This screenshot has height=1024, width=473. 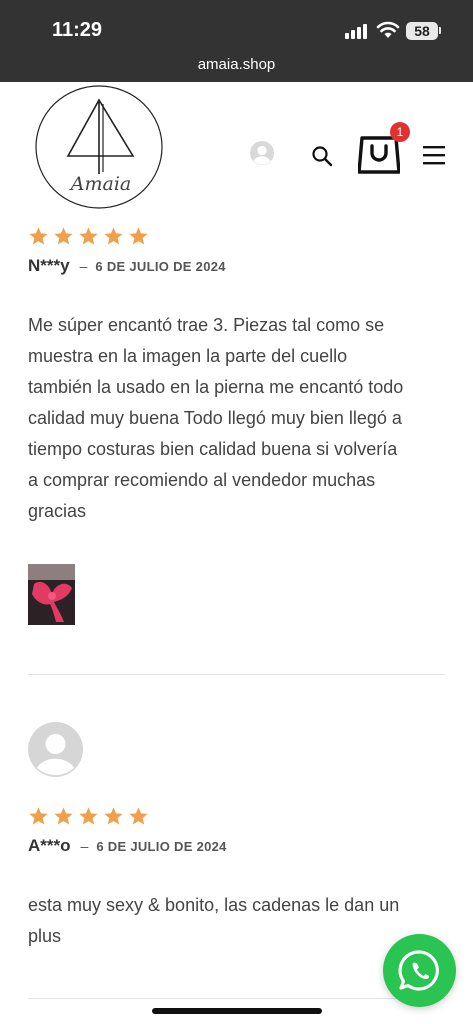 I want to click on wifi-icon, so click(x=388, y=29).